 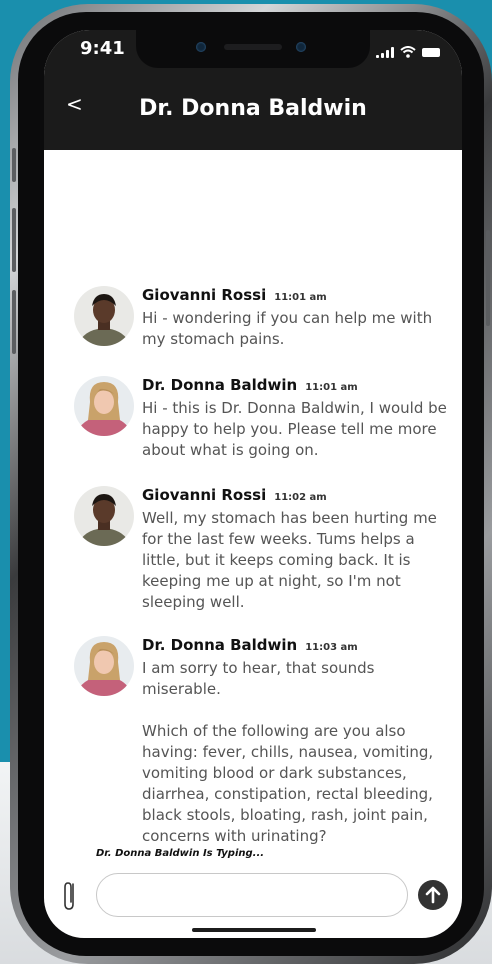 I want to click on status-time: 9:41, so click(x=102, y=48).